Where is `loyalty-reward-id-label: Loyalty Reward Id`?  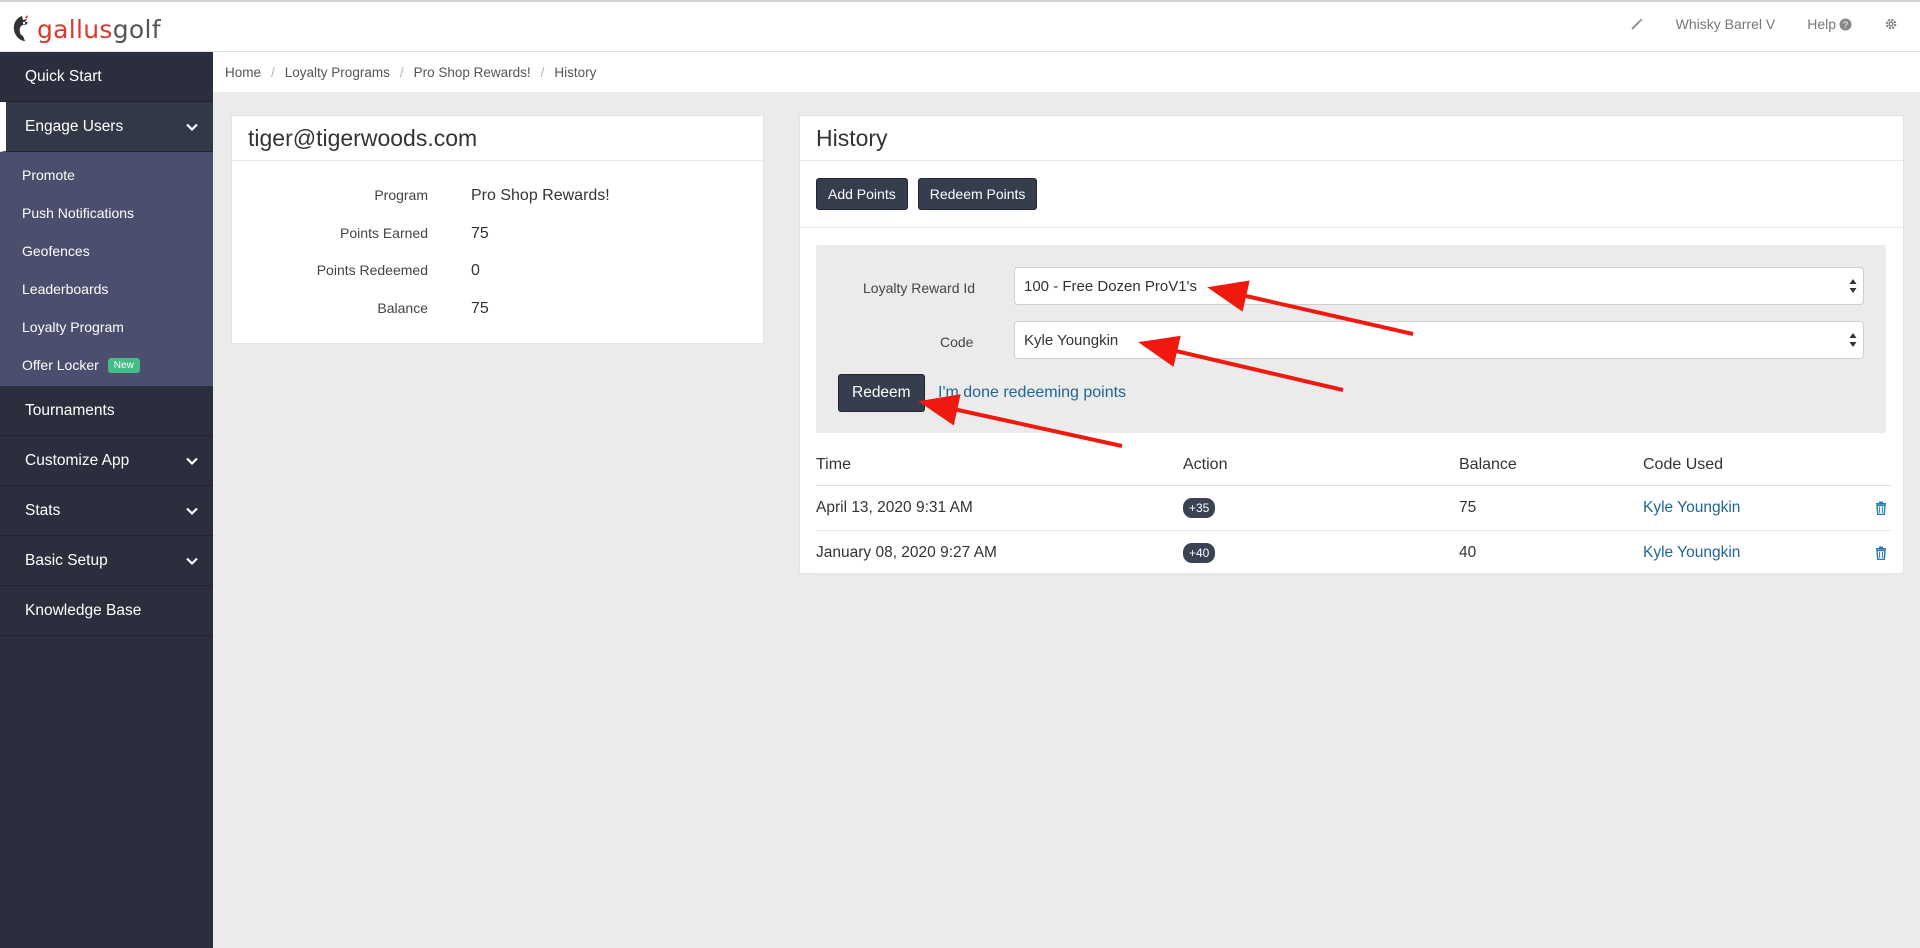
loyalty-reward-id-label: Loyalty Reward Id is located at coordinates (919, 288).